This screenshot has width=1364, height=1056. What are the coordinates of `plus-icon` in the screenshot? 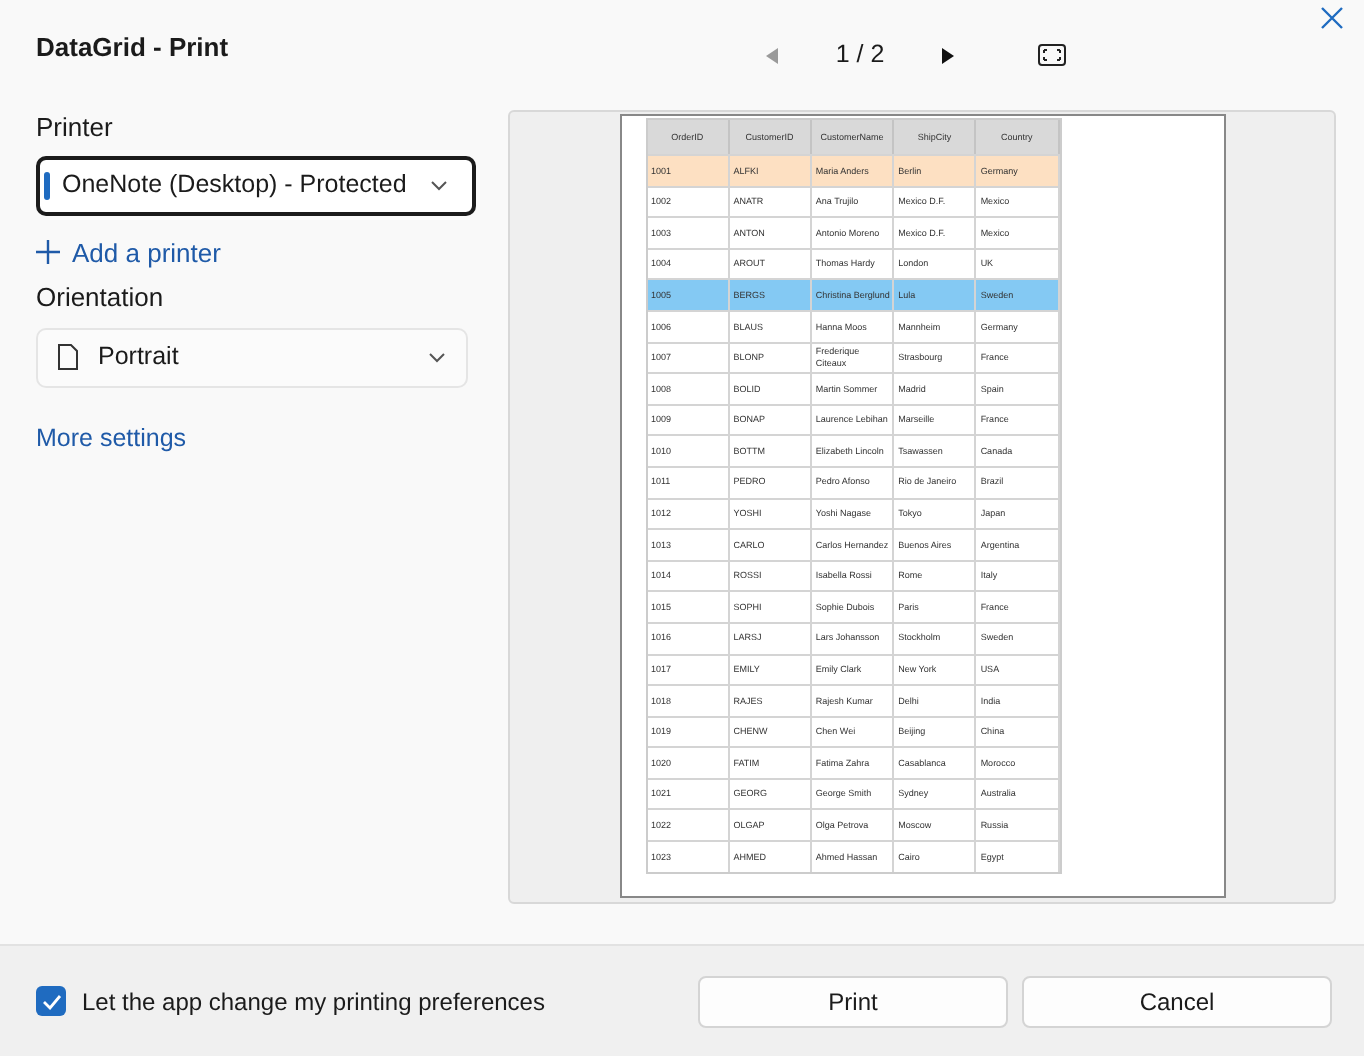 It's located at (48, 252).